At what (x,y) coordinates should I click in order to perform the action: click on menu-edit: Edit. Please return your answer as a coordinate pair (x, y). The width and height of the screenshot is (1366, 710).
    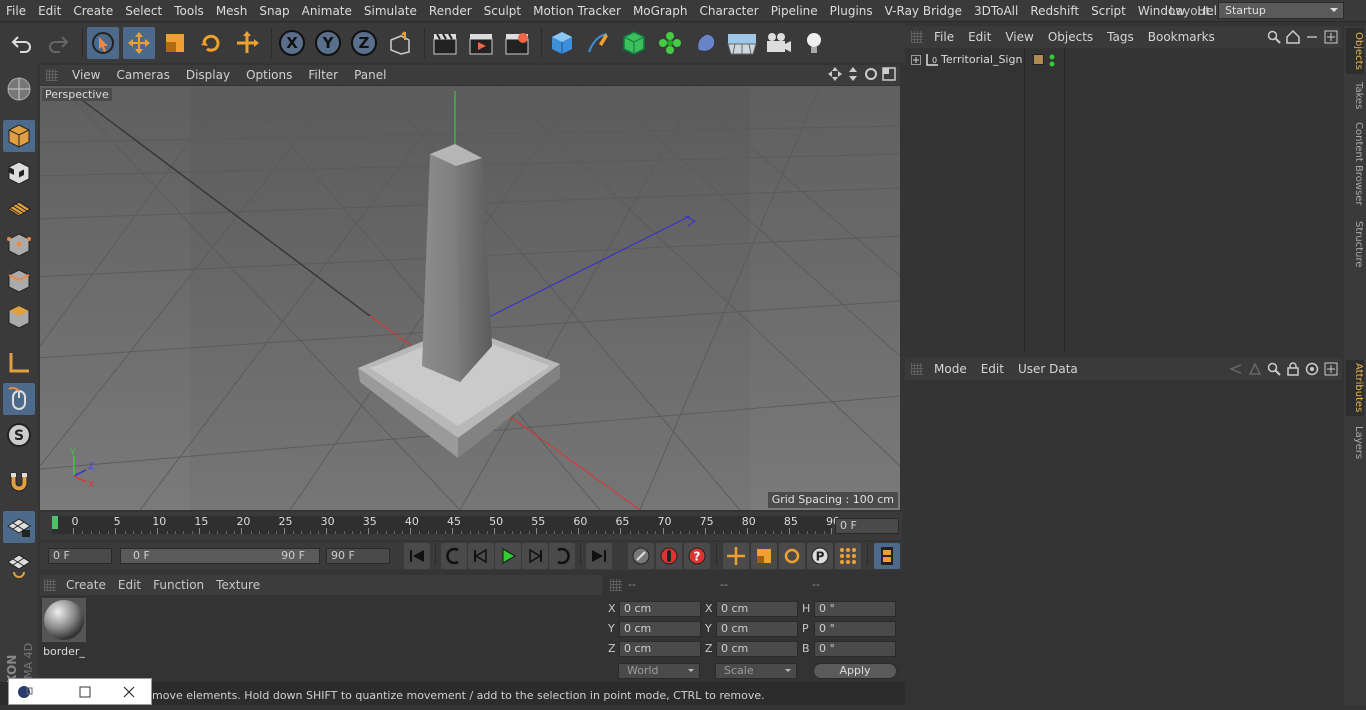
    Looking at the image, I should click on (49, 11).